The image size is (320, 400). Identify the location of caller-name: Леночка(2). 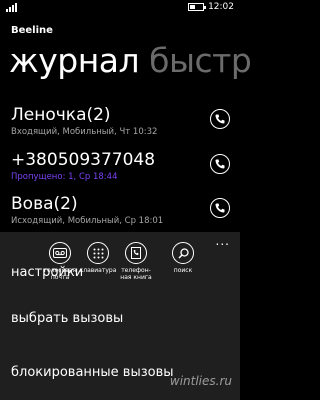
(61, 115).